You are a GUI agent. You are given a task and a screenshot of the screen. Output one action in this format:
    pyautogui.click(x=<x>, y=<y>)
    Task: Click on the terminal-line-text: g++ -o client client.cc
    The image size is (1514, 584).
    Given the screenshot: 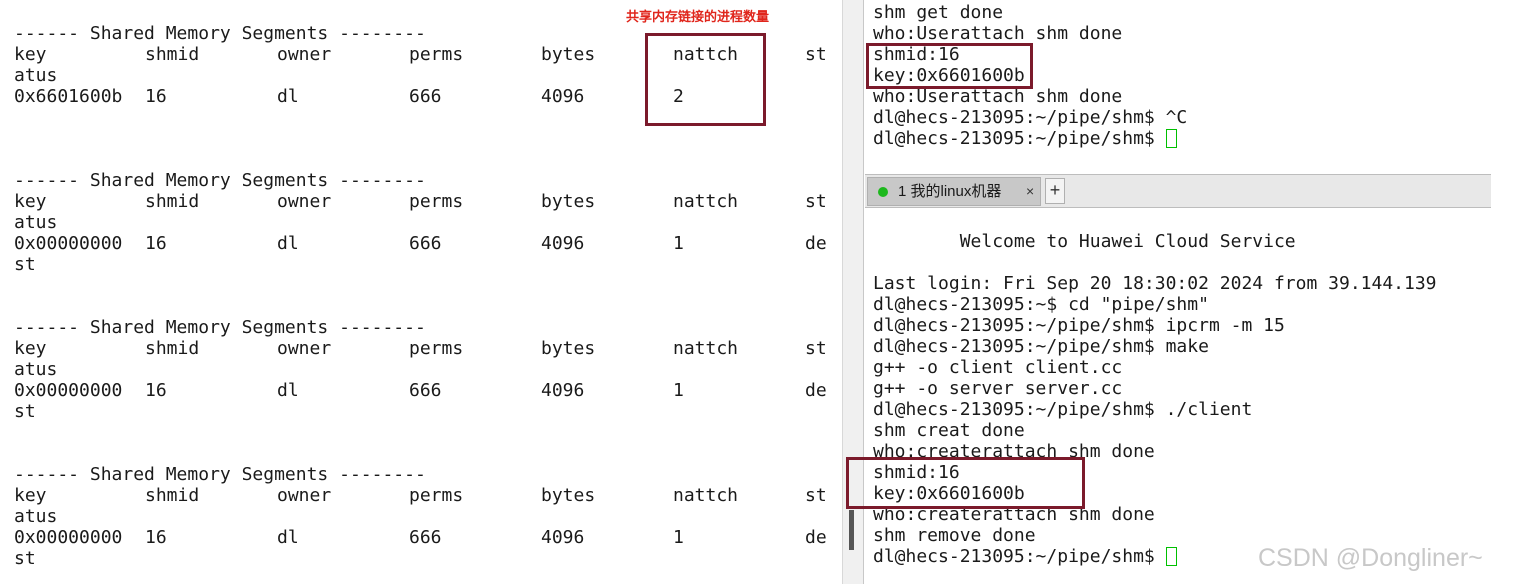 What is the action you would take?
    pyautogui.click(x=998, y=367)
    